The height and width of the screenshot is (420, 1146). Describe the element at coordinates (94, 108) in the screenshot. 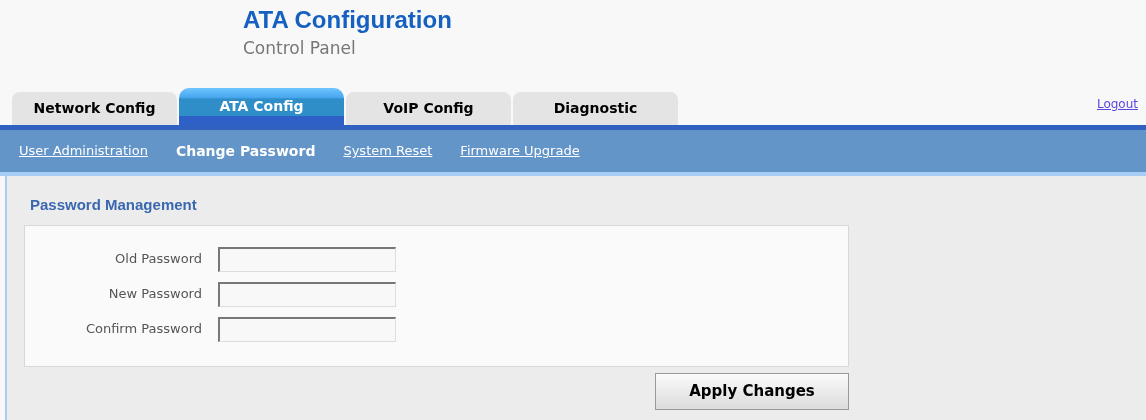

I see `nav-tab: Network Config` at that location.